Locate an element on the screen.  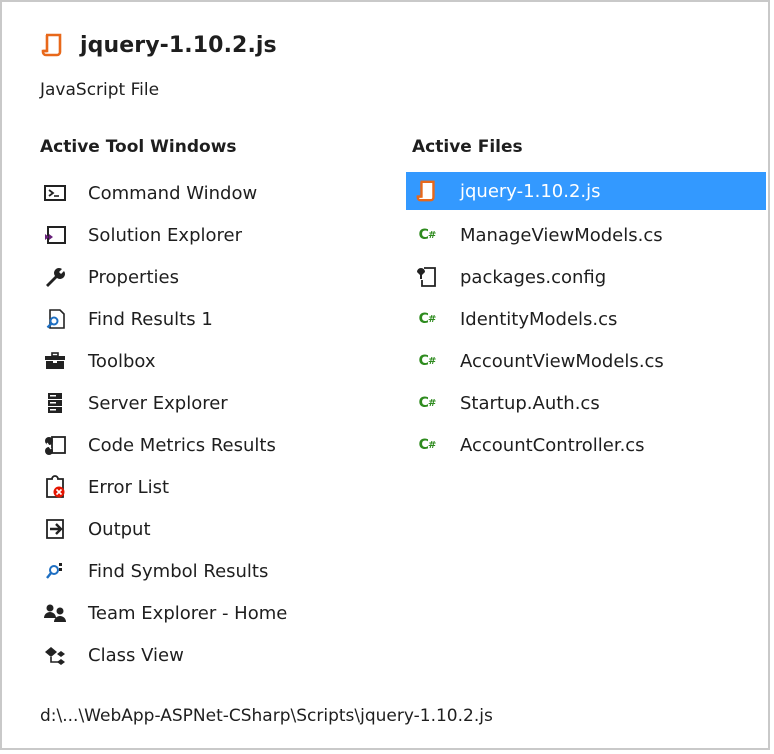
find-symbol-icon is located at coordinates (55, 571).